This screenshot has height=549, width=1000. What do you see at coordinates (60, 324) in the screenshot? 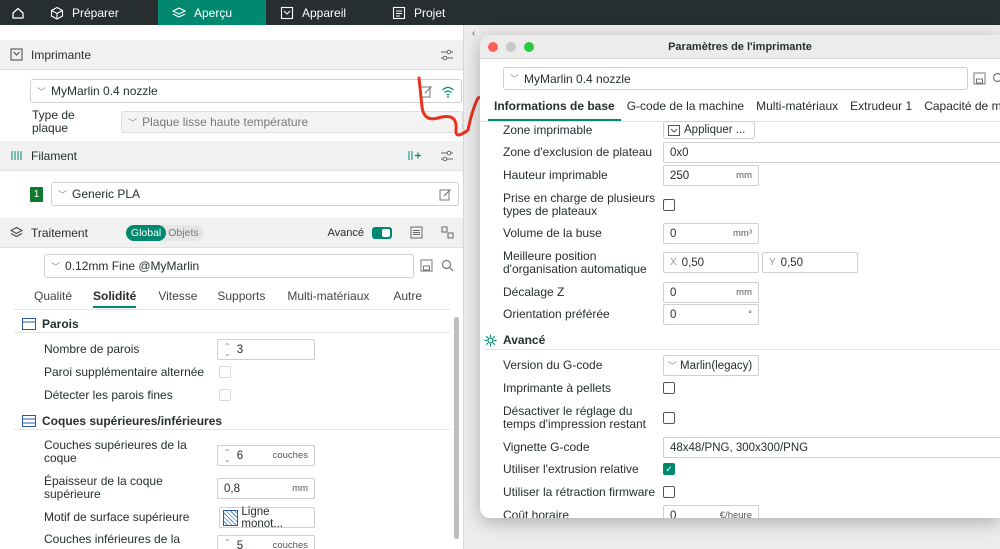
I see `walls-heading-text: Parois` at bounding box center [60, 324].